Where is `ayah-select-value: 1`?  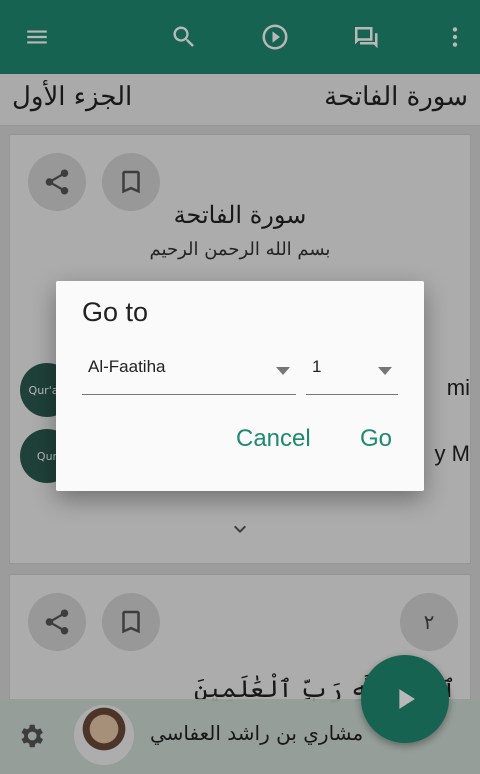
ayah-select-value: 1 is located at coordinates (317, 366).